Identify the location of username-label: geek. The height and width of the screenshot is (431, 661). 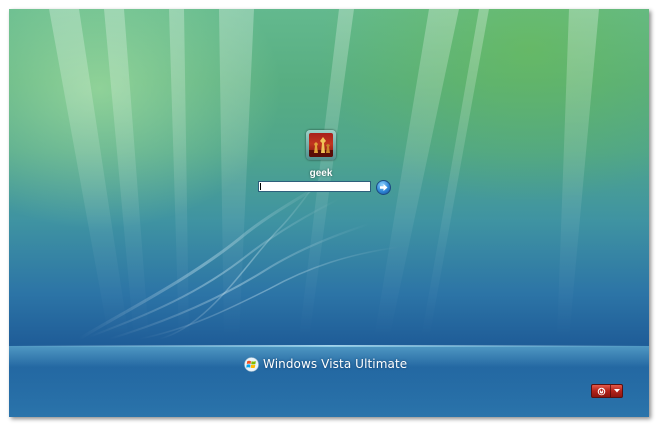
(321, 173).